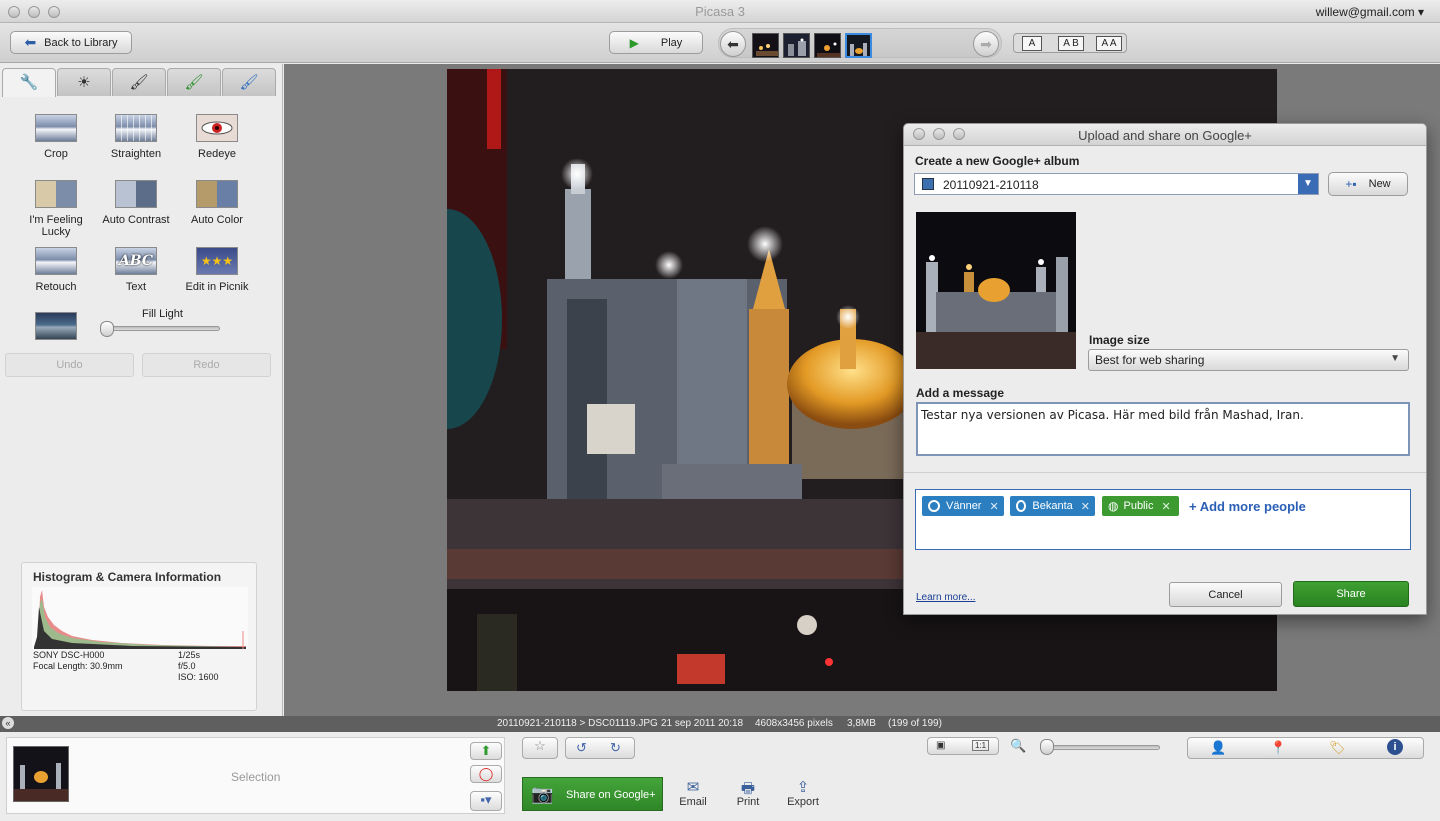 The image size is (1440, 821). What do you see at coordinates (217, 220) in the screenshot?
I see `auto-color-label: Auto Color` at bounding box center [217, 220].